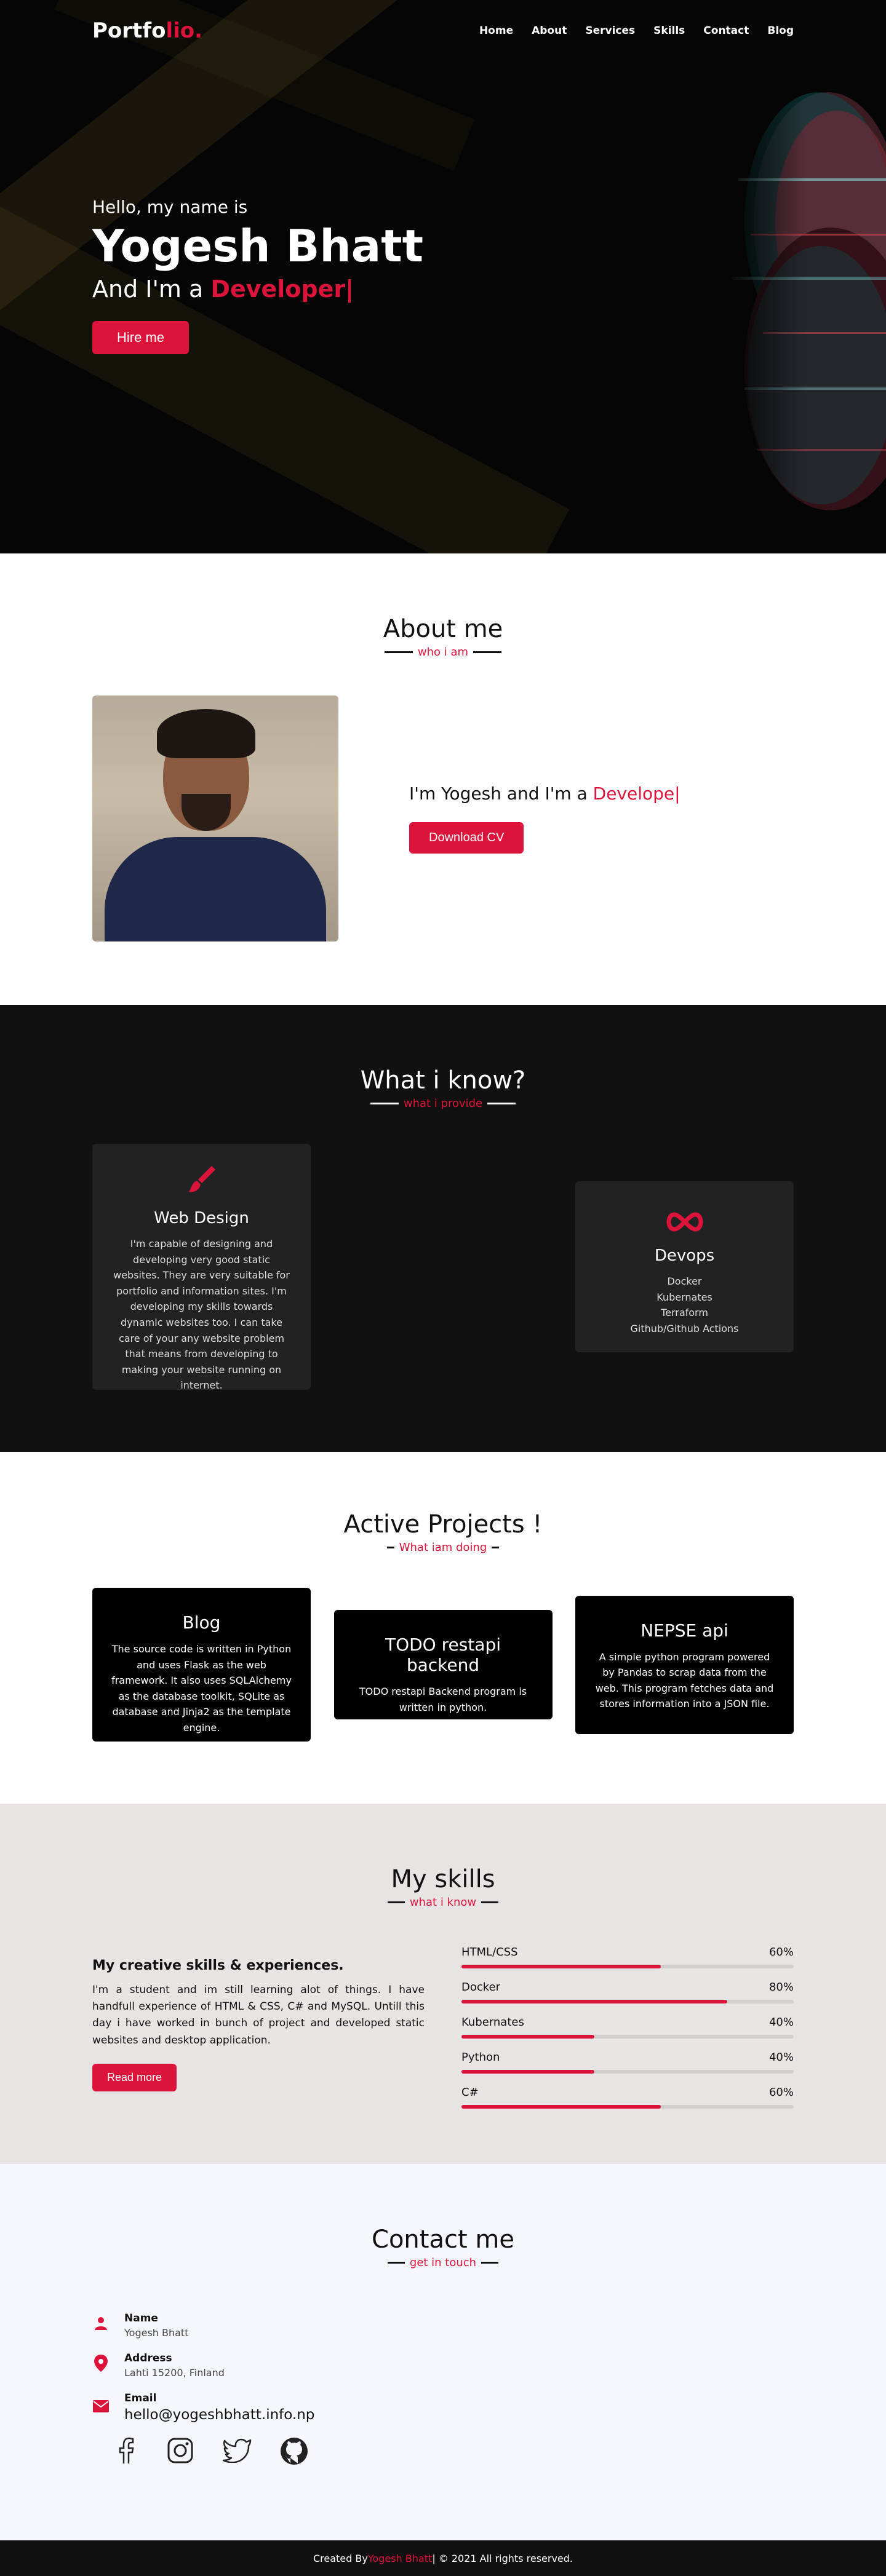  What do you see at coordinates (470, 2092) in the screenshot?
I see `skill-name: C#` at bounding box center [470, 2092].